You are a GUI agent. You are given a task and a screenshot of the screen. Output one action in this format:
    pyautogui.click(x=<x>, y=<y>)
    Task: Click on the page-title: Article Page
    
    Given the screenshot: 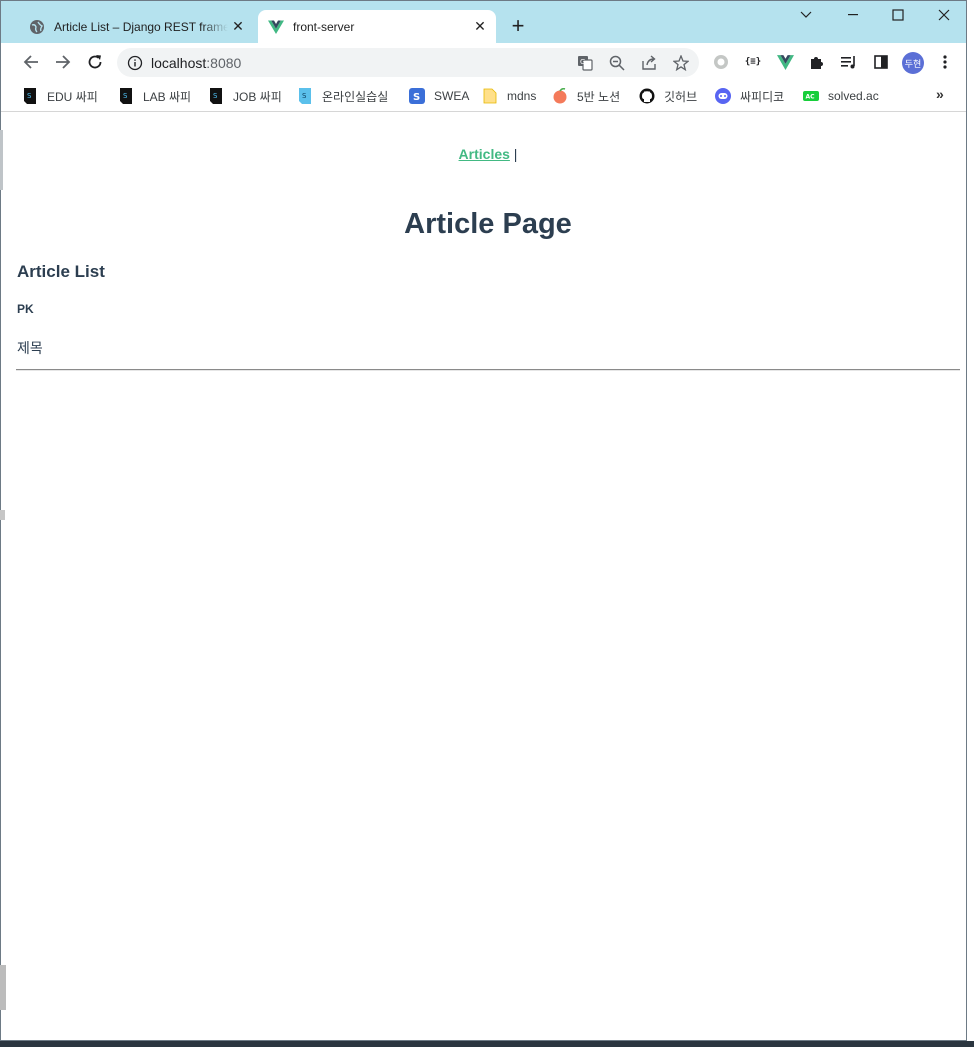 What is the action you would take?
    pyautogui.click(x=488, y=224)
    